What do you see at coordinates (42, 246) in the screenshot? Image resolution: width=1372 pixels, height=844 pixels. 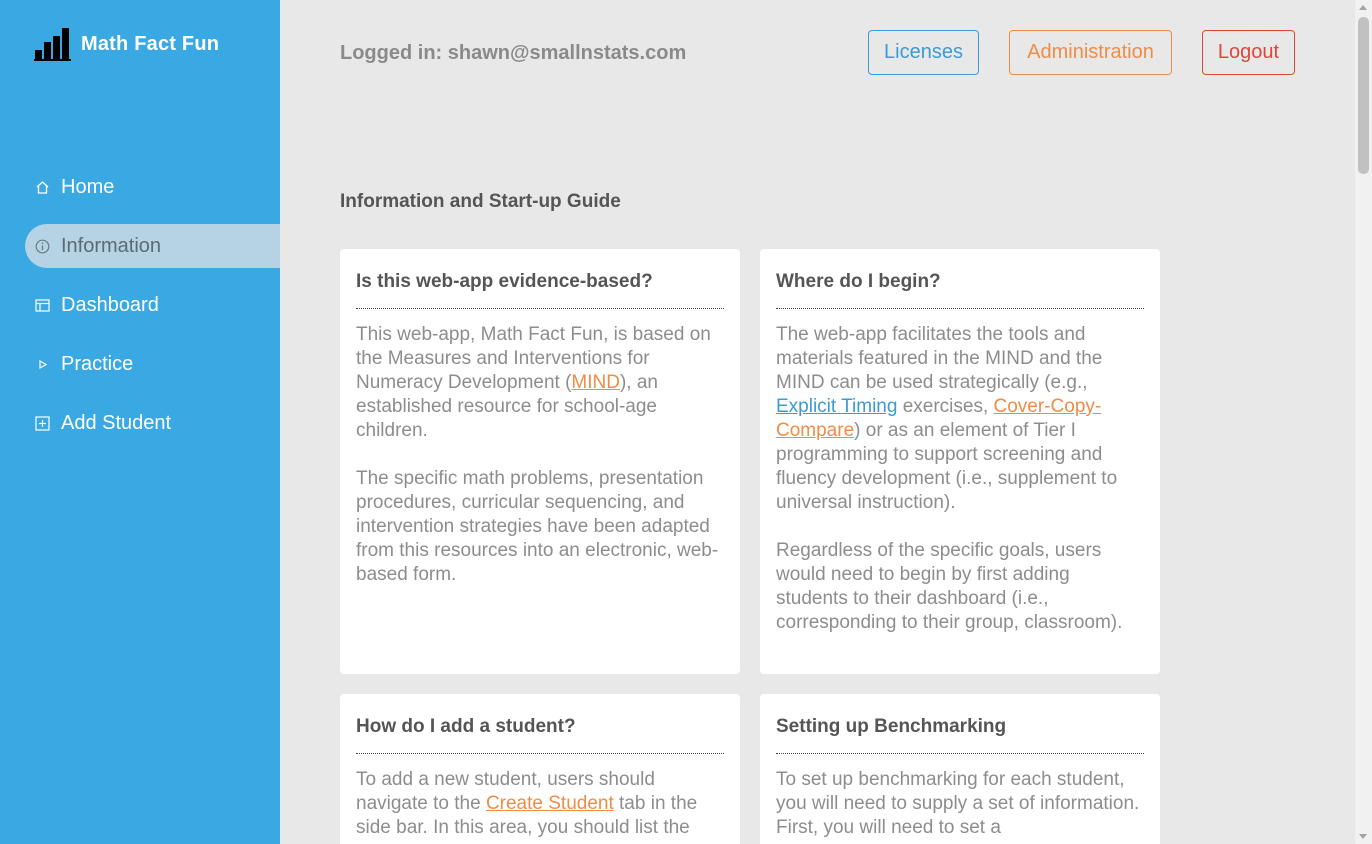 I see `info-icon` at bounding box center [42, 246].